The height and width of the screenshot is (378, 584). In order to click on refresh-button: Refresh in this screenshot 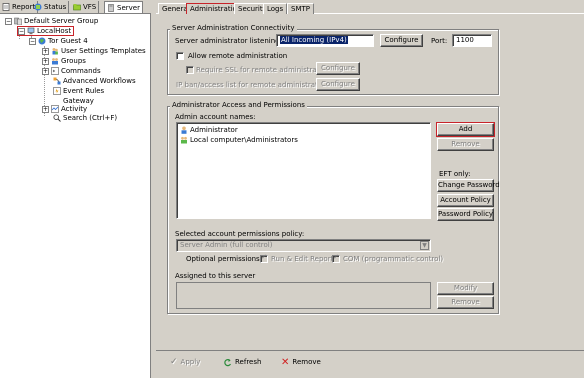, I will do `click(242, 362)`.